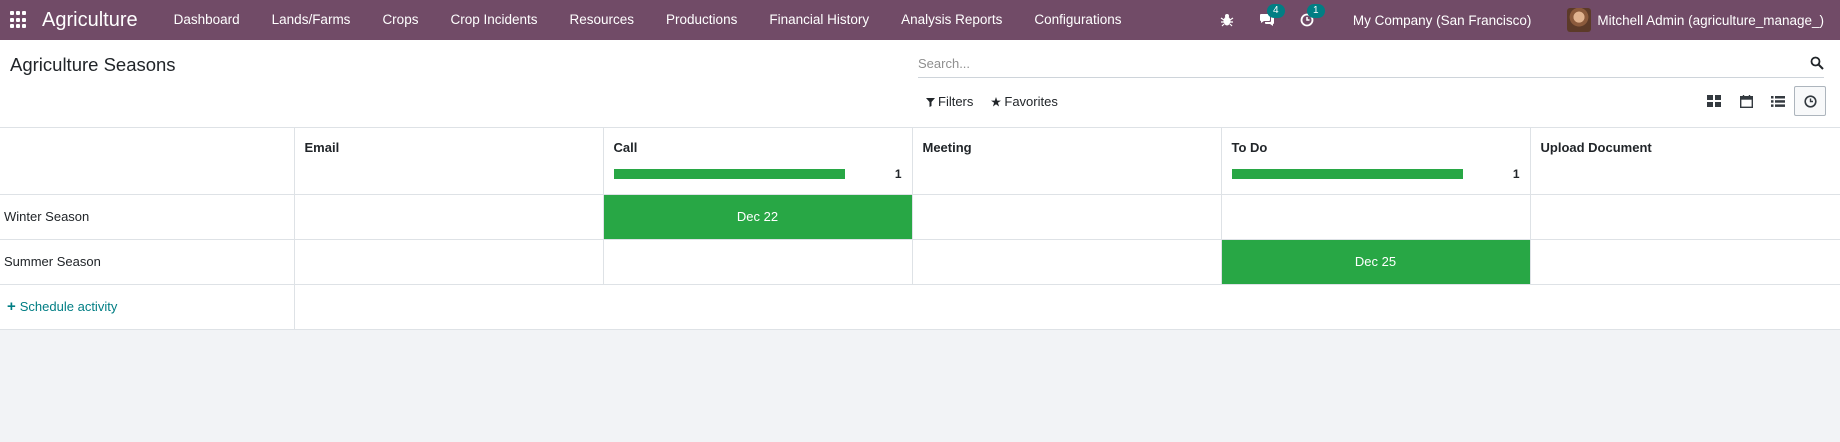 This screenshot has height=442, width=1840. I want to click on column-label: Meeting, so click(947, 147).